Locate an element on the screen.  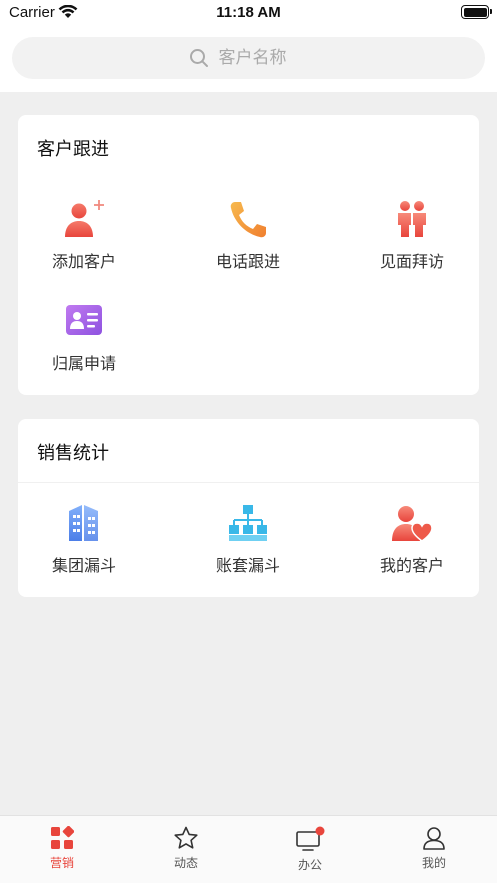
card-divider is located at coordinates (248, 482).